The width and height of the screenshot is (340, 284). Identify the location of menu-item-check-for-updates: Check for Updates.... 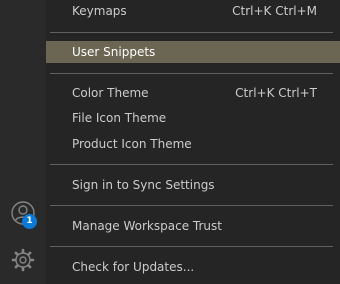
(193, 267).